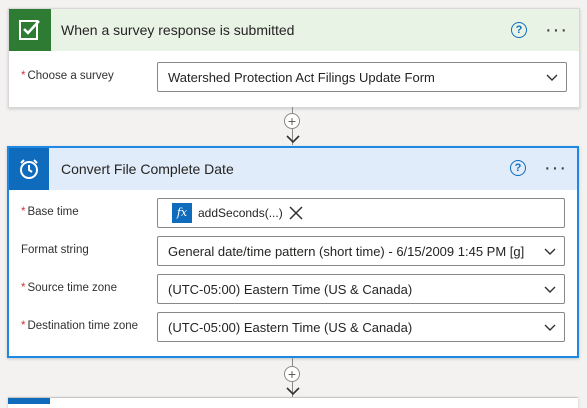  Describe the element at coordinates (30, 30) in the screenshot. I see `forms-check-icon` at that location.